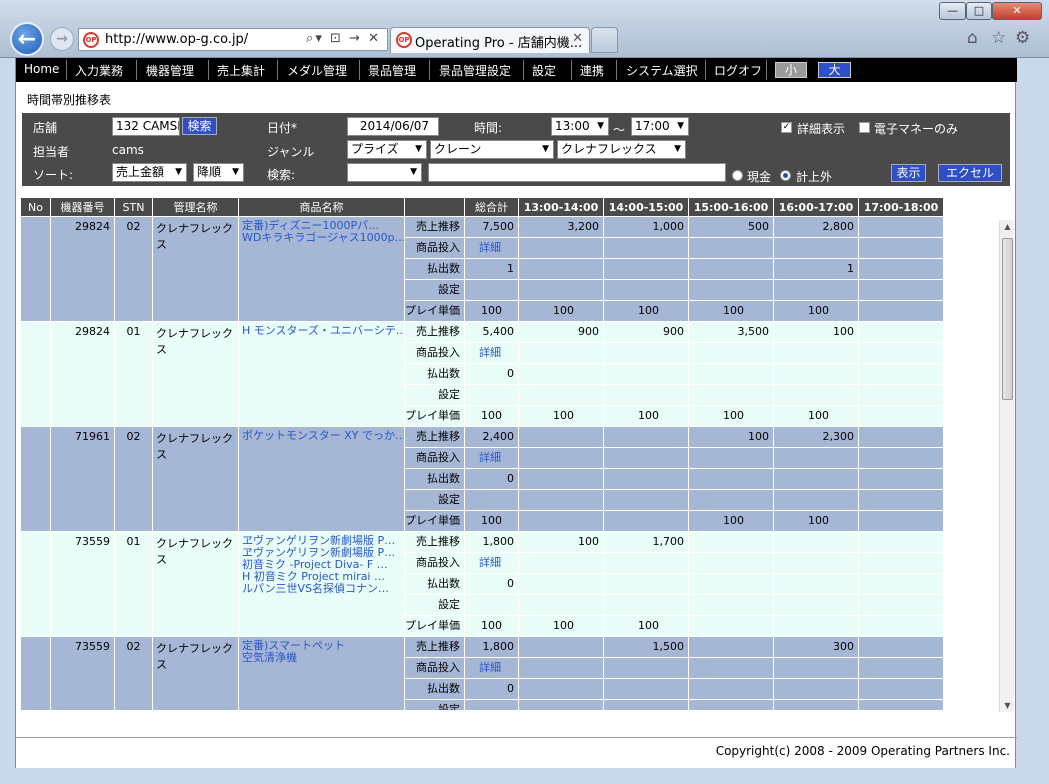 This screenshot has height=784, width=1049. I want to click on back-button: ←, so click(27, 39).